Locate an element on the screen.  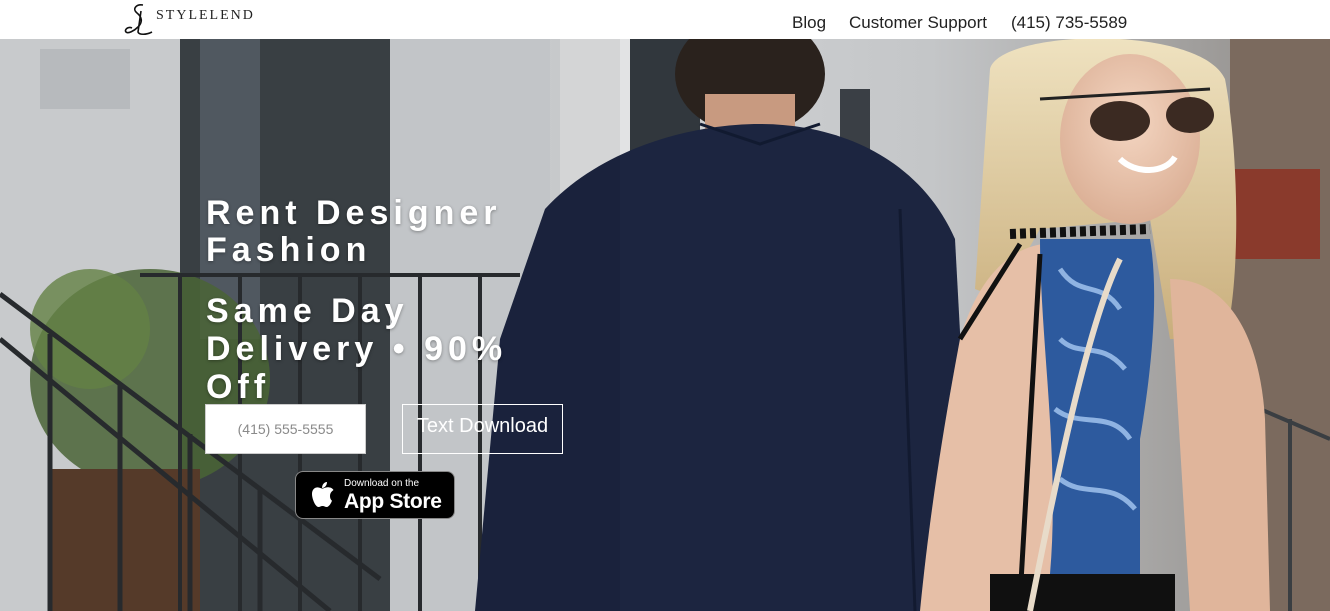
phone-number-input is located at coordinates (285, 429).